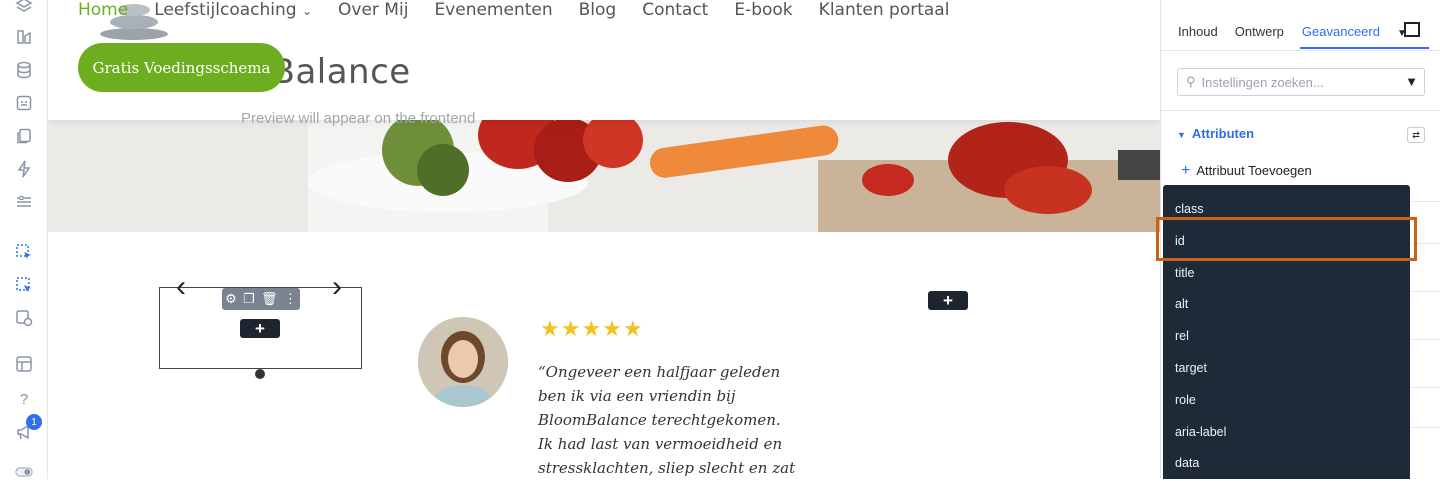  I want to click on more-icon: ⋮, so click(290, 299).